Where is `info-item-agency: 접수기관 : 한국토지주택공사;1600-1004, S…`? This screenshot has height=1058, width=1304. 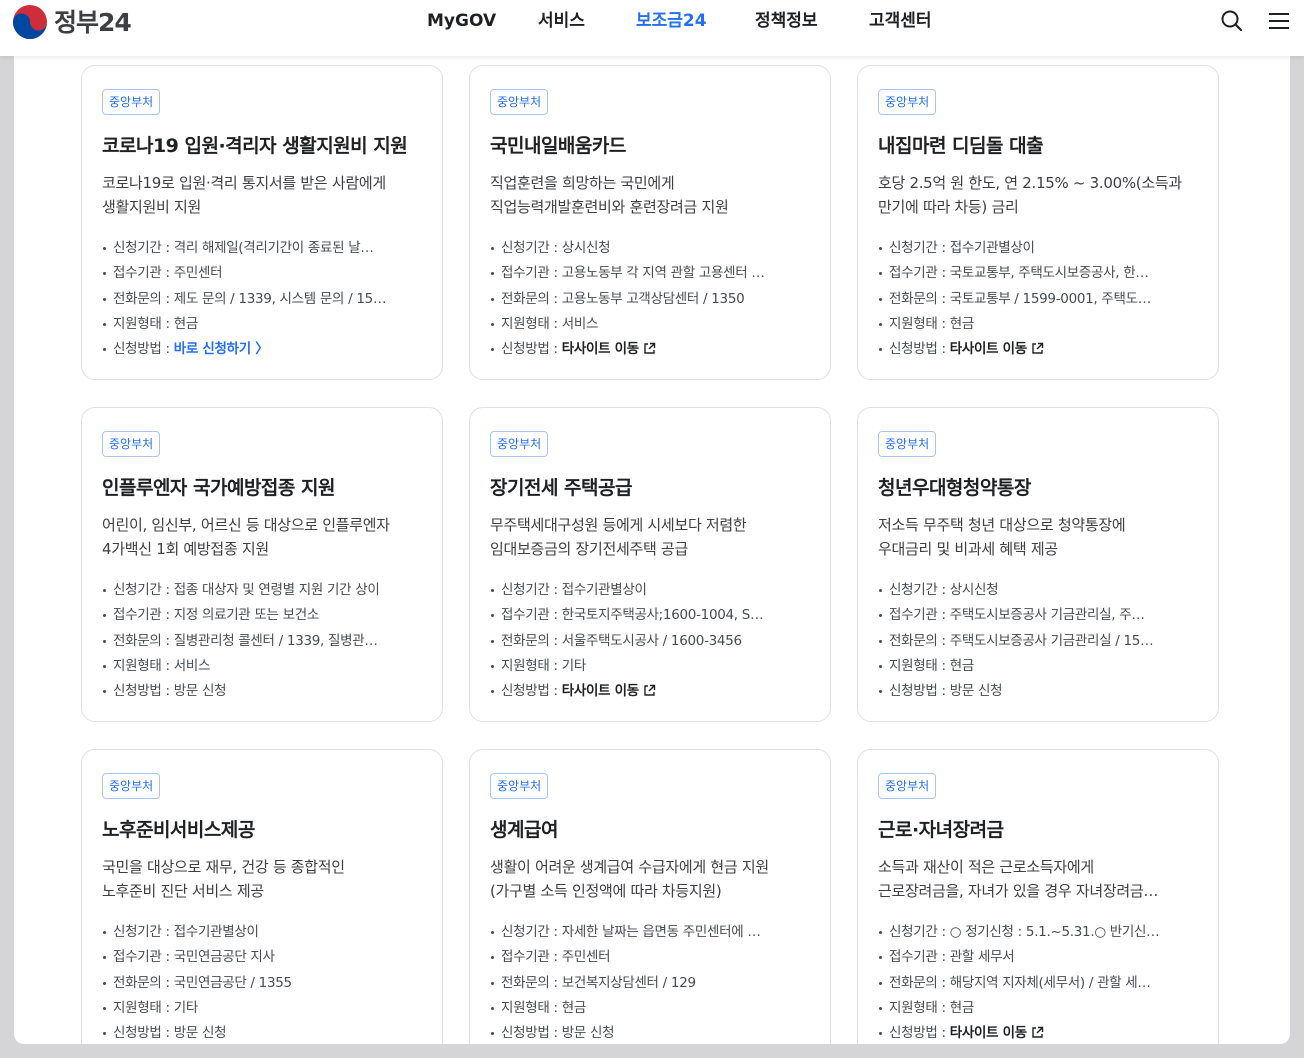
info-item-agency: 접수기관 : 한국토지주택공사;1600-1004, S… is located at coordinates (645, 615).